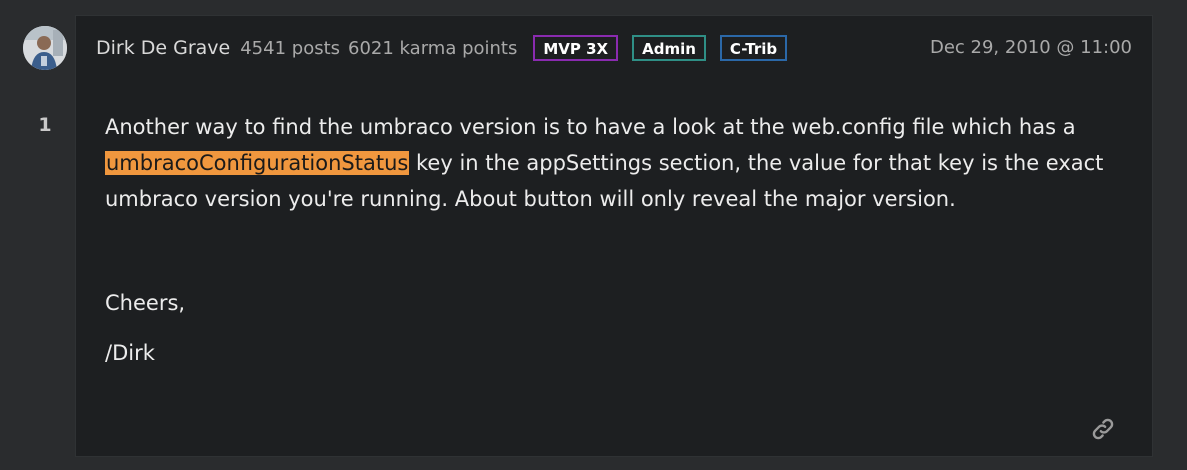 The image size is (1187, 470). What do you see at coordinates (130, 353) in the screenshot?
I see `signature-line: /Dirk` at bounding box center [130, 353].